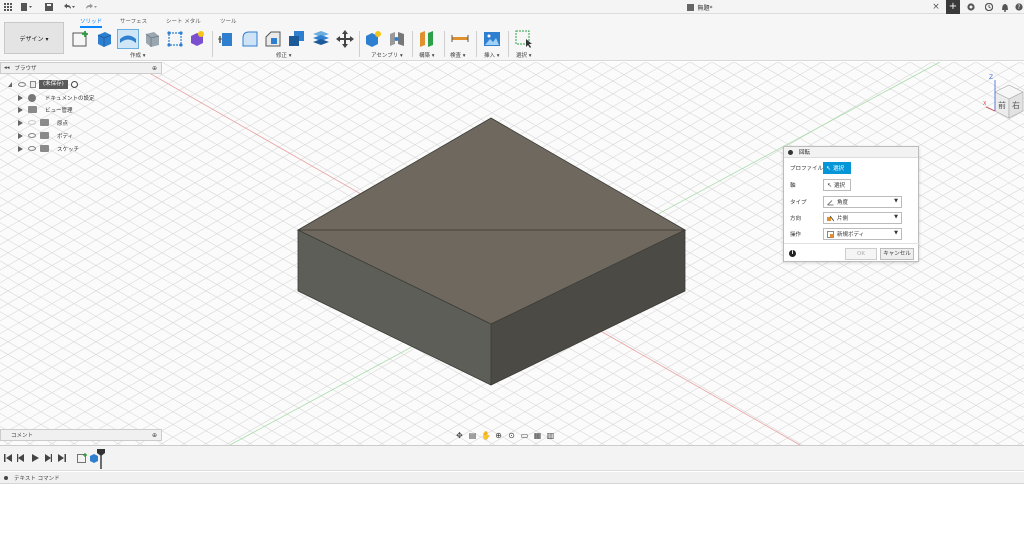  Describe the element at coordinates (154, 68) in the screenshot. I see `browser-options-icon: ⊕` at that location.